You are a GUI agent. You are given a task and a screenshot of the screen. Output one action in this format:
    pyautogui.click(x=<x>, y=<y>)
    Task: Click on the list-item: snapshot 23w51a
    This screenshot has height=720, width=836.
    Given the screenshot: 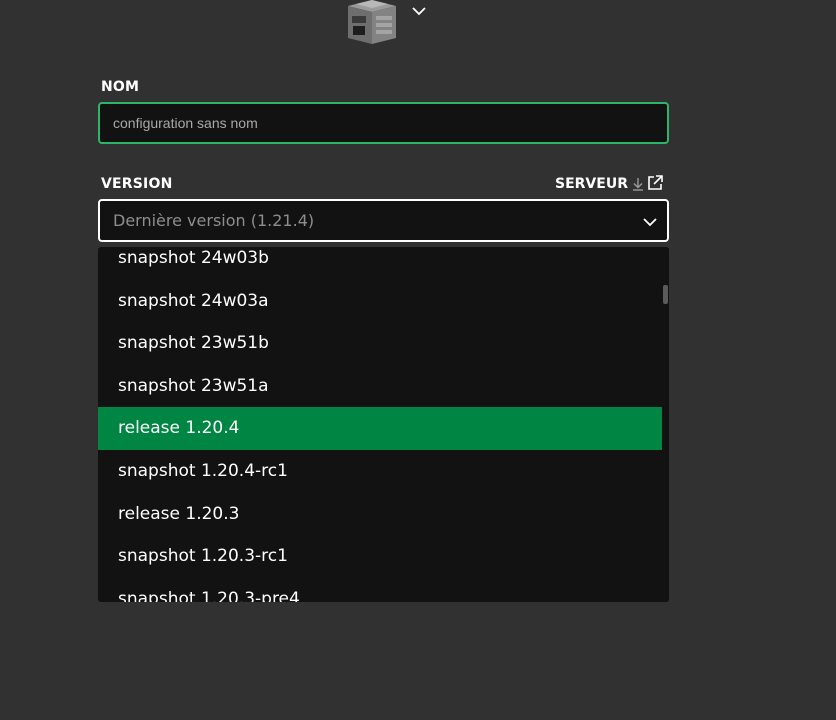 What is the action you would take?
    pyautogui.click(x=380, y=386)
    